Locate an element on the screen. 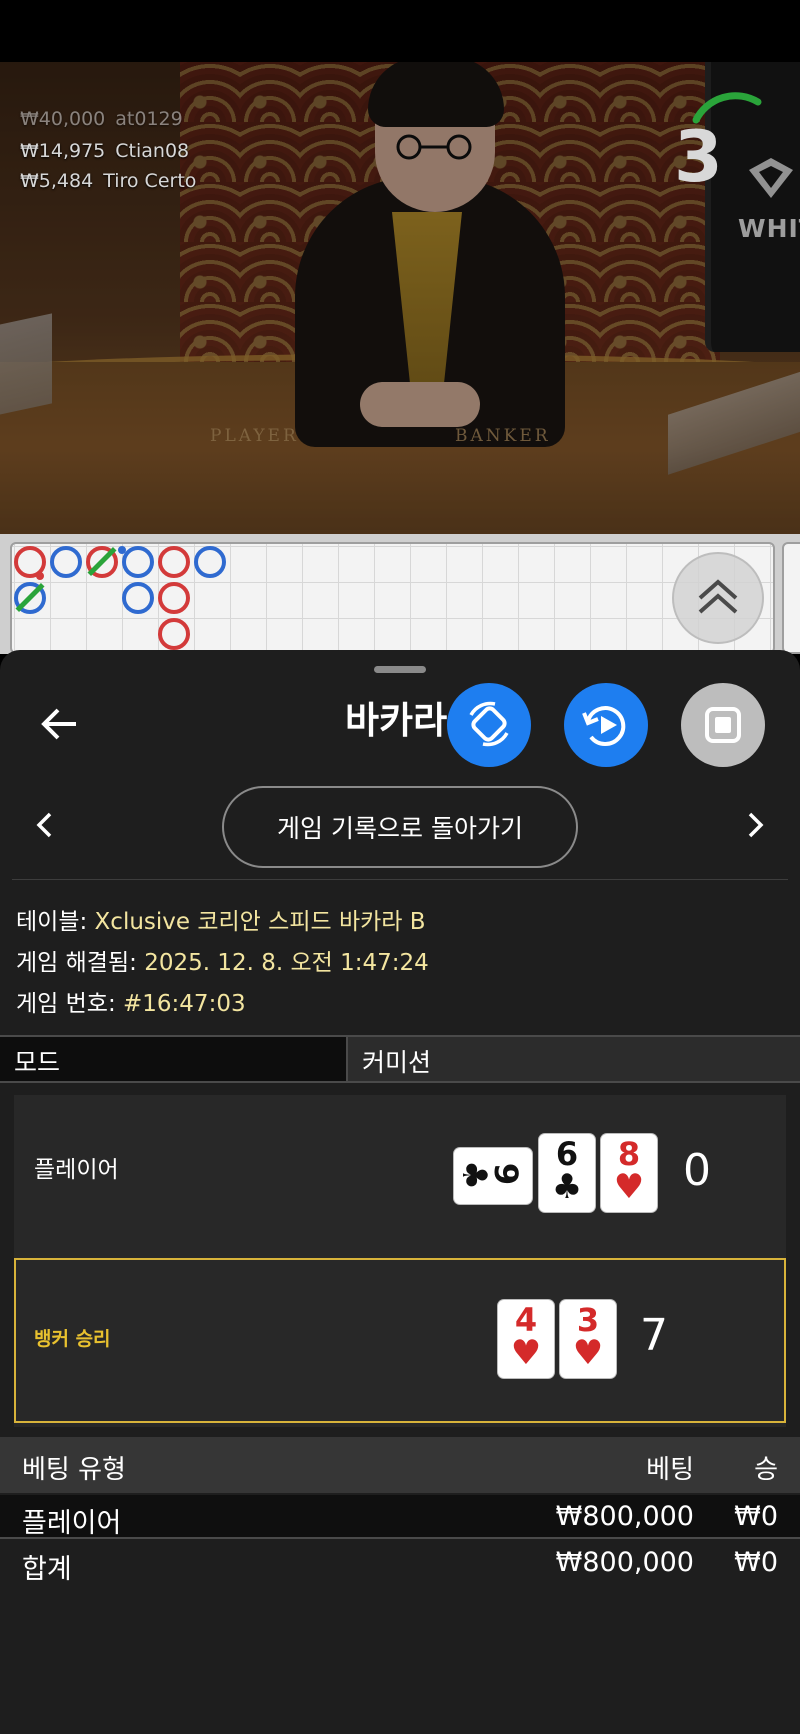 This screenshot has width=800, height=1734. back-to-history-button: 게임 기록으로 돌아가기 is located at coordinates (400, 827).